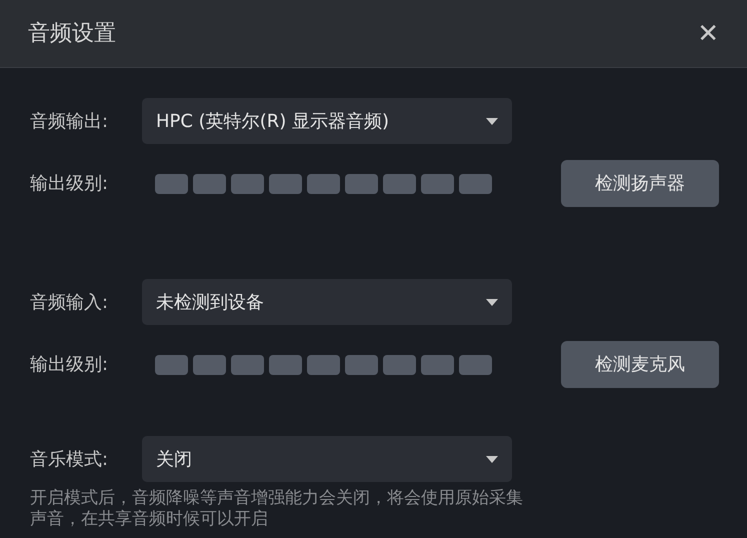  I want to click on dropdown: 关闭, so click(327, 459).